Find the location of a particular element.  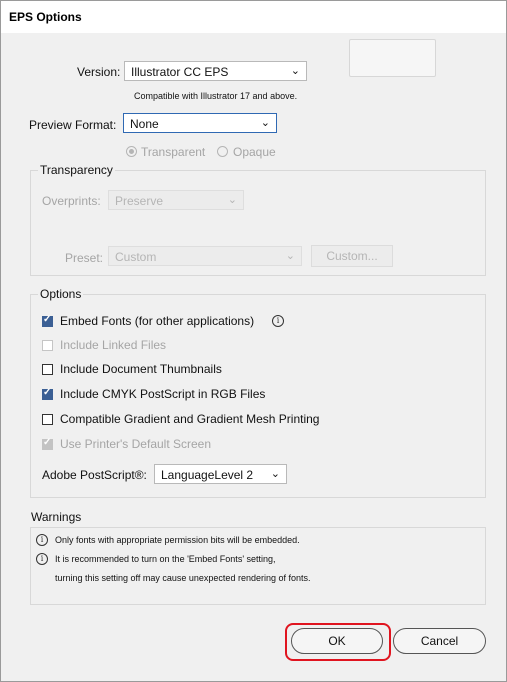

printer-default-screen-label: Use Printer's Default Screen is located at coordinates (136, 444).